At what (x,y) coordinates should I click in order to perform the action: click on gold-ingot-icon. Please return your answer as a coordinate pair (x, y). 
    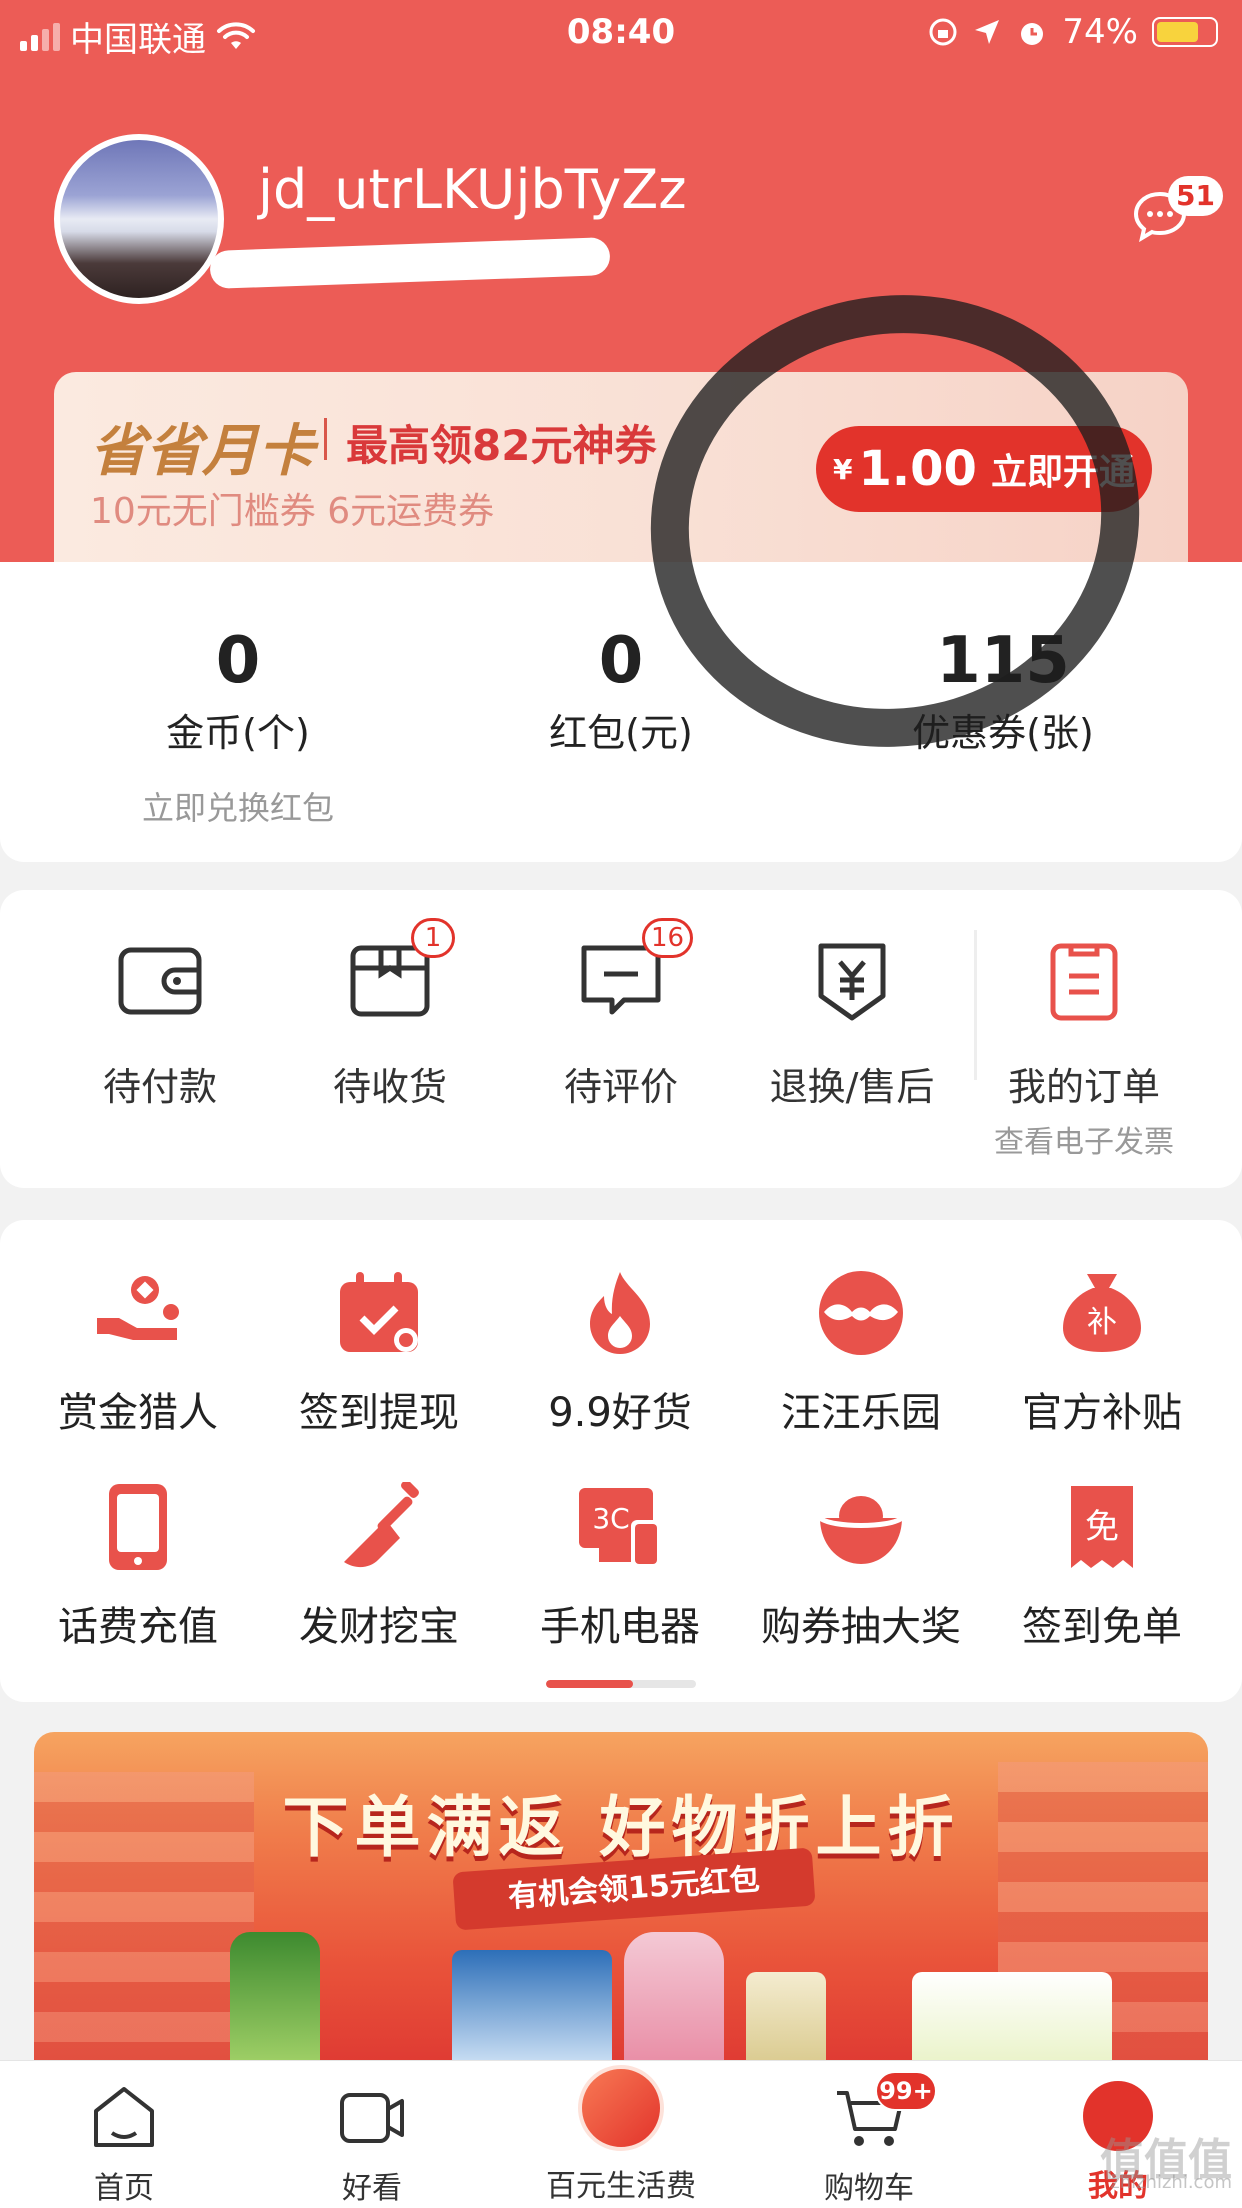
    Looking at the image, I should click on (861, 1527).